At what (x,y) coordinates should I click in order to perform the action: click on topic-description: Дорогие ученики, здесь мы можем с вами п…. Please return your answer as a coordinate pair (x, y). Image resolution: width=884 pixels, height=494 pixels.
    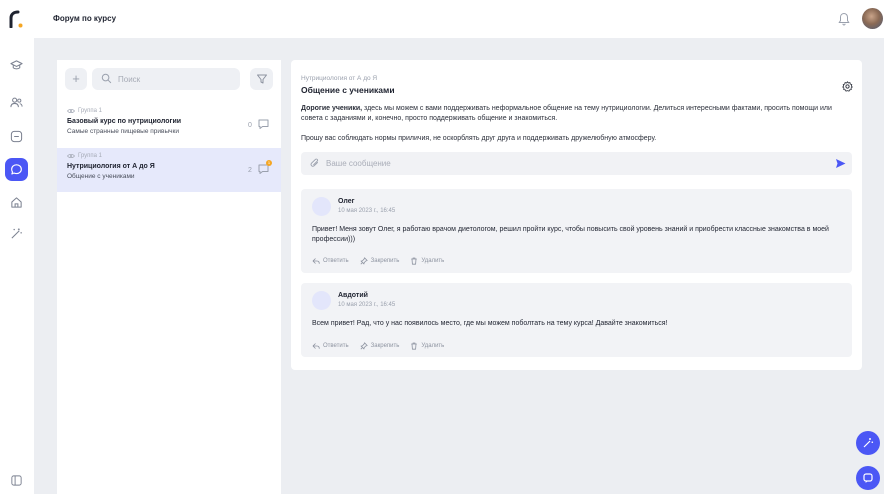
    Looking at the image, I should click on (573, 114).